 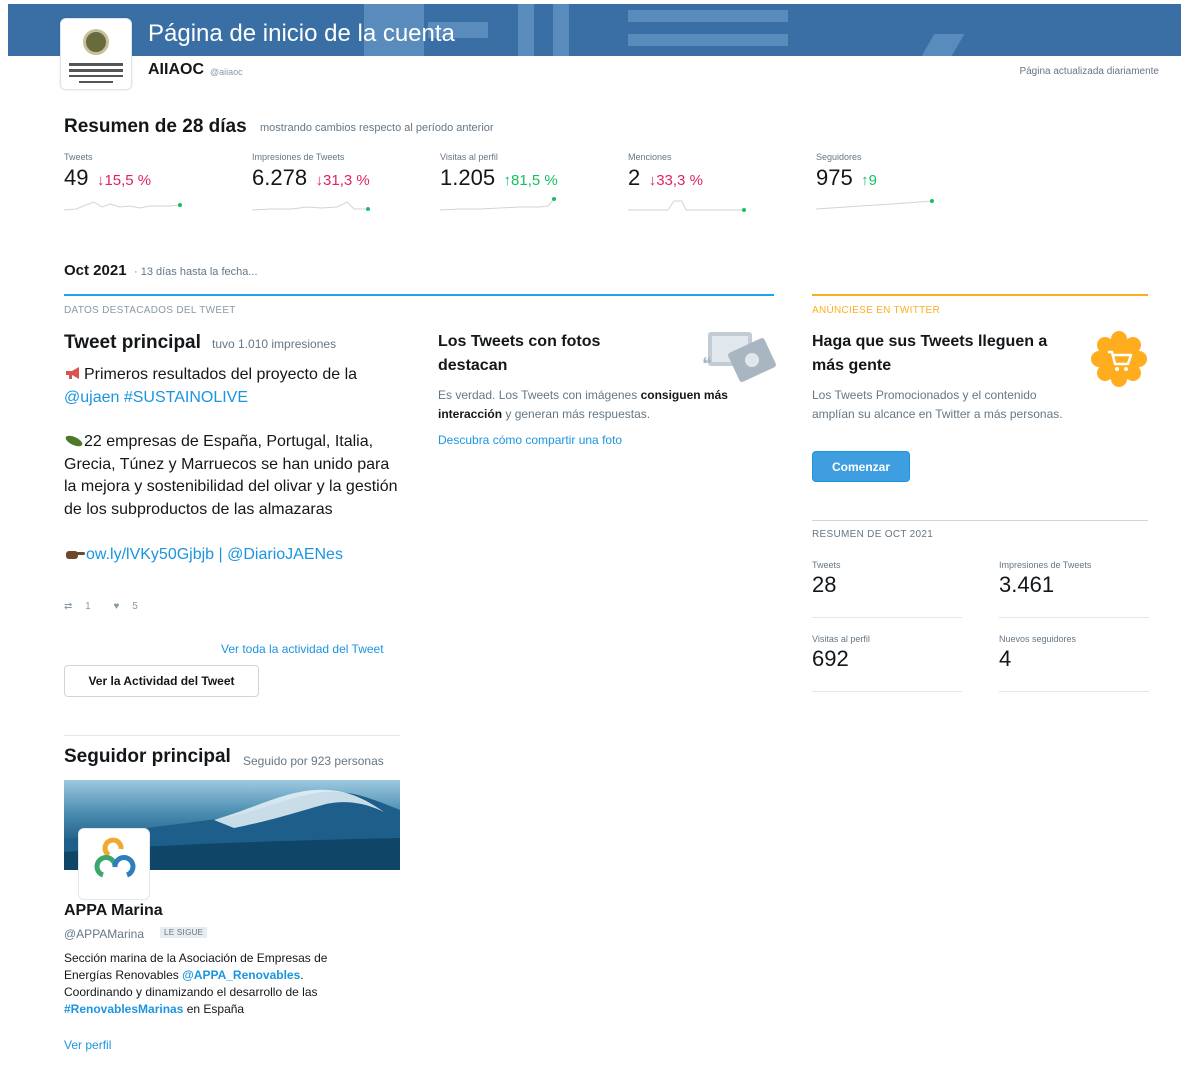 What do you see at coordinates (280, 177) in the screenshot?
I see `metric-value: 6.278` at bounding box center [280, 177].